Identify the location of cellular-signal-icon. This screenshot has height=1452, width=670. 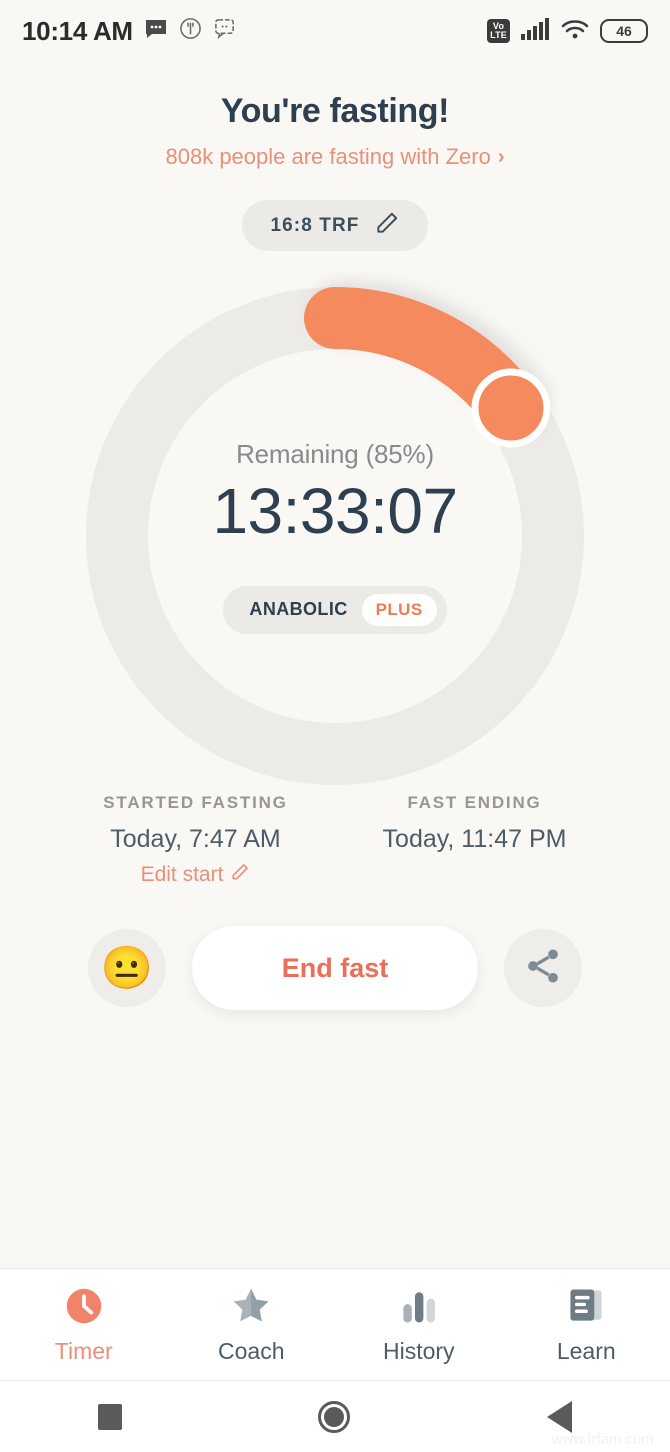
(535, 31).